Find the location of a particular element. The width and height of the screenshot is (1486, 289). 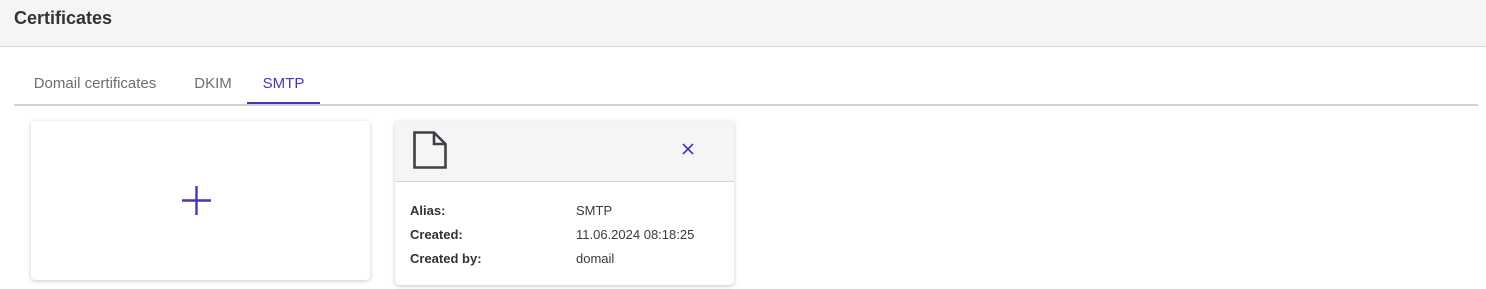

add-certificate-card is located at coordinates (200, 200).